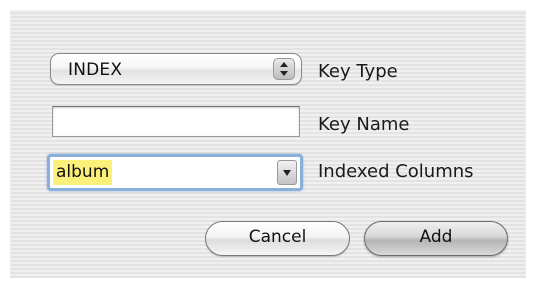  What do you see at coordinates (358, 71) in the screenshot?
I see `key-type-label: Key Type` at bounding box center [358, 71].